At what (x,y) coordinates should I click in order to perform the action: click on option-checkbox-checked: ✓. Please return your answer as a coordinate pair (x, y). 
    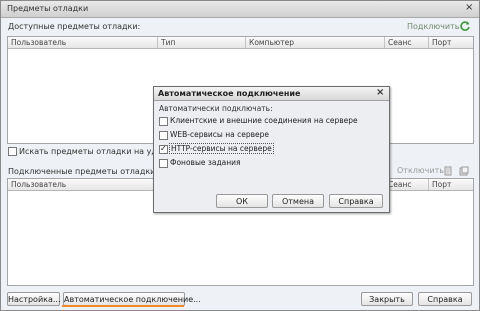
    Looking at the image, I should click on (163, 149).